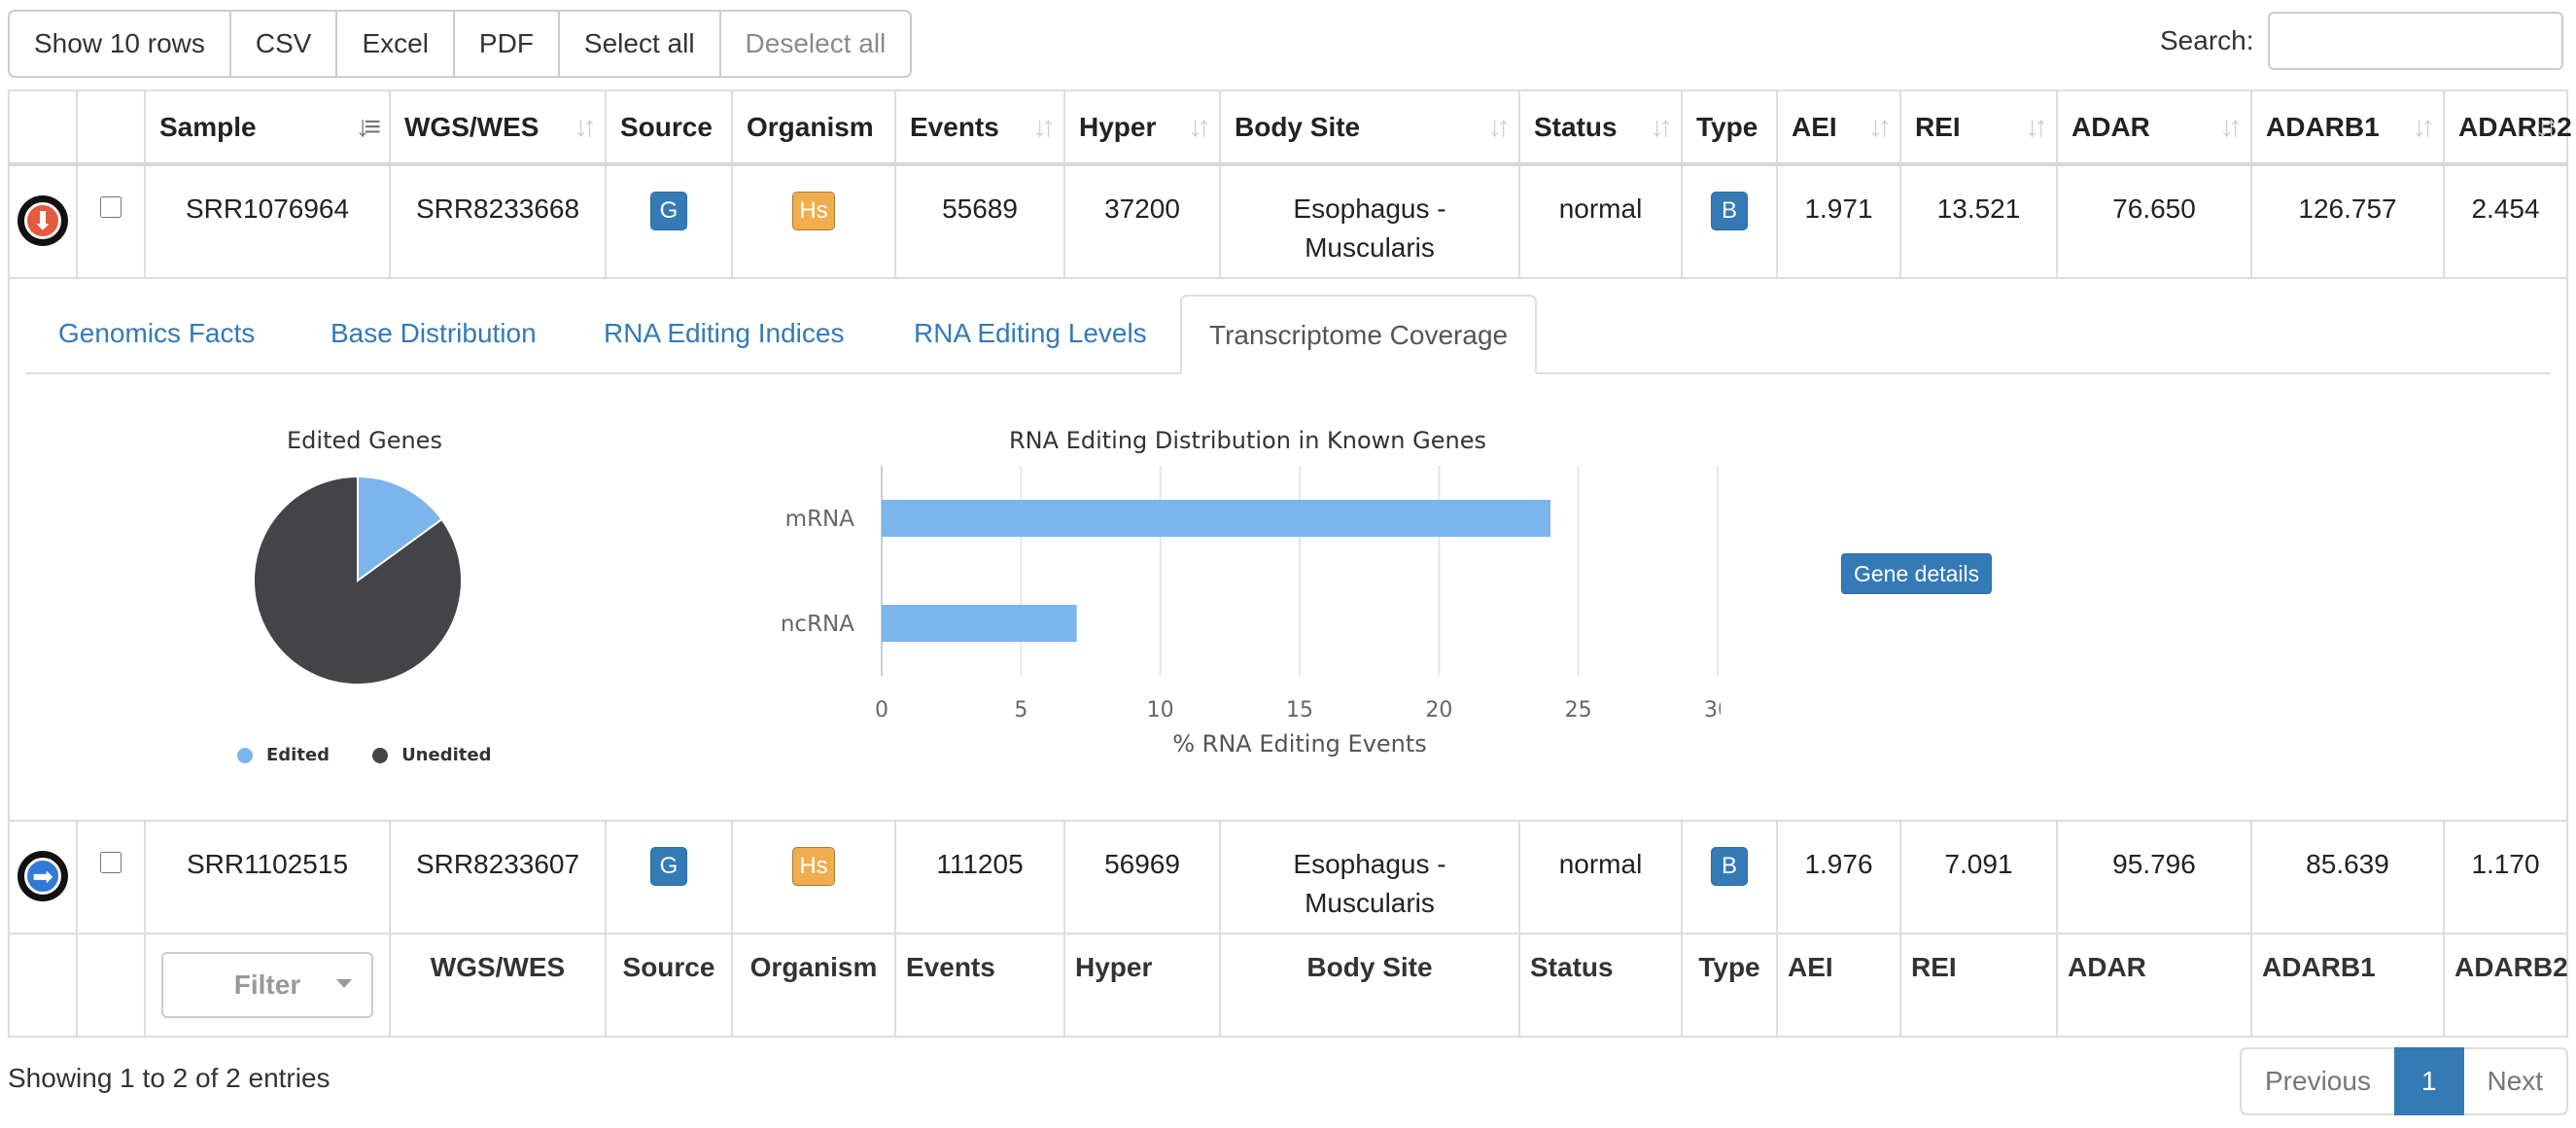 Image resolution: width=2576 pixels, height=1128 pixels. Describe the element at coordinates (979, 127) in the screenshot. I see `header-events: Events ↓↑` at that location.